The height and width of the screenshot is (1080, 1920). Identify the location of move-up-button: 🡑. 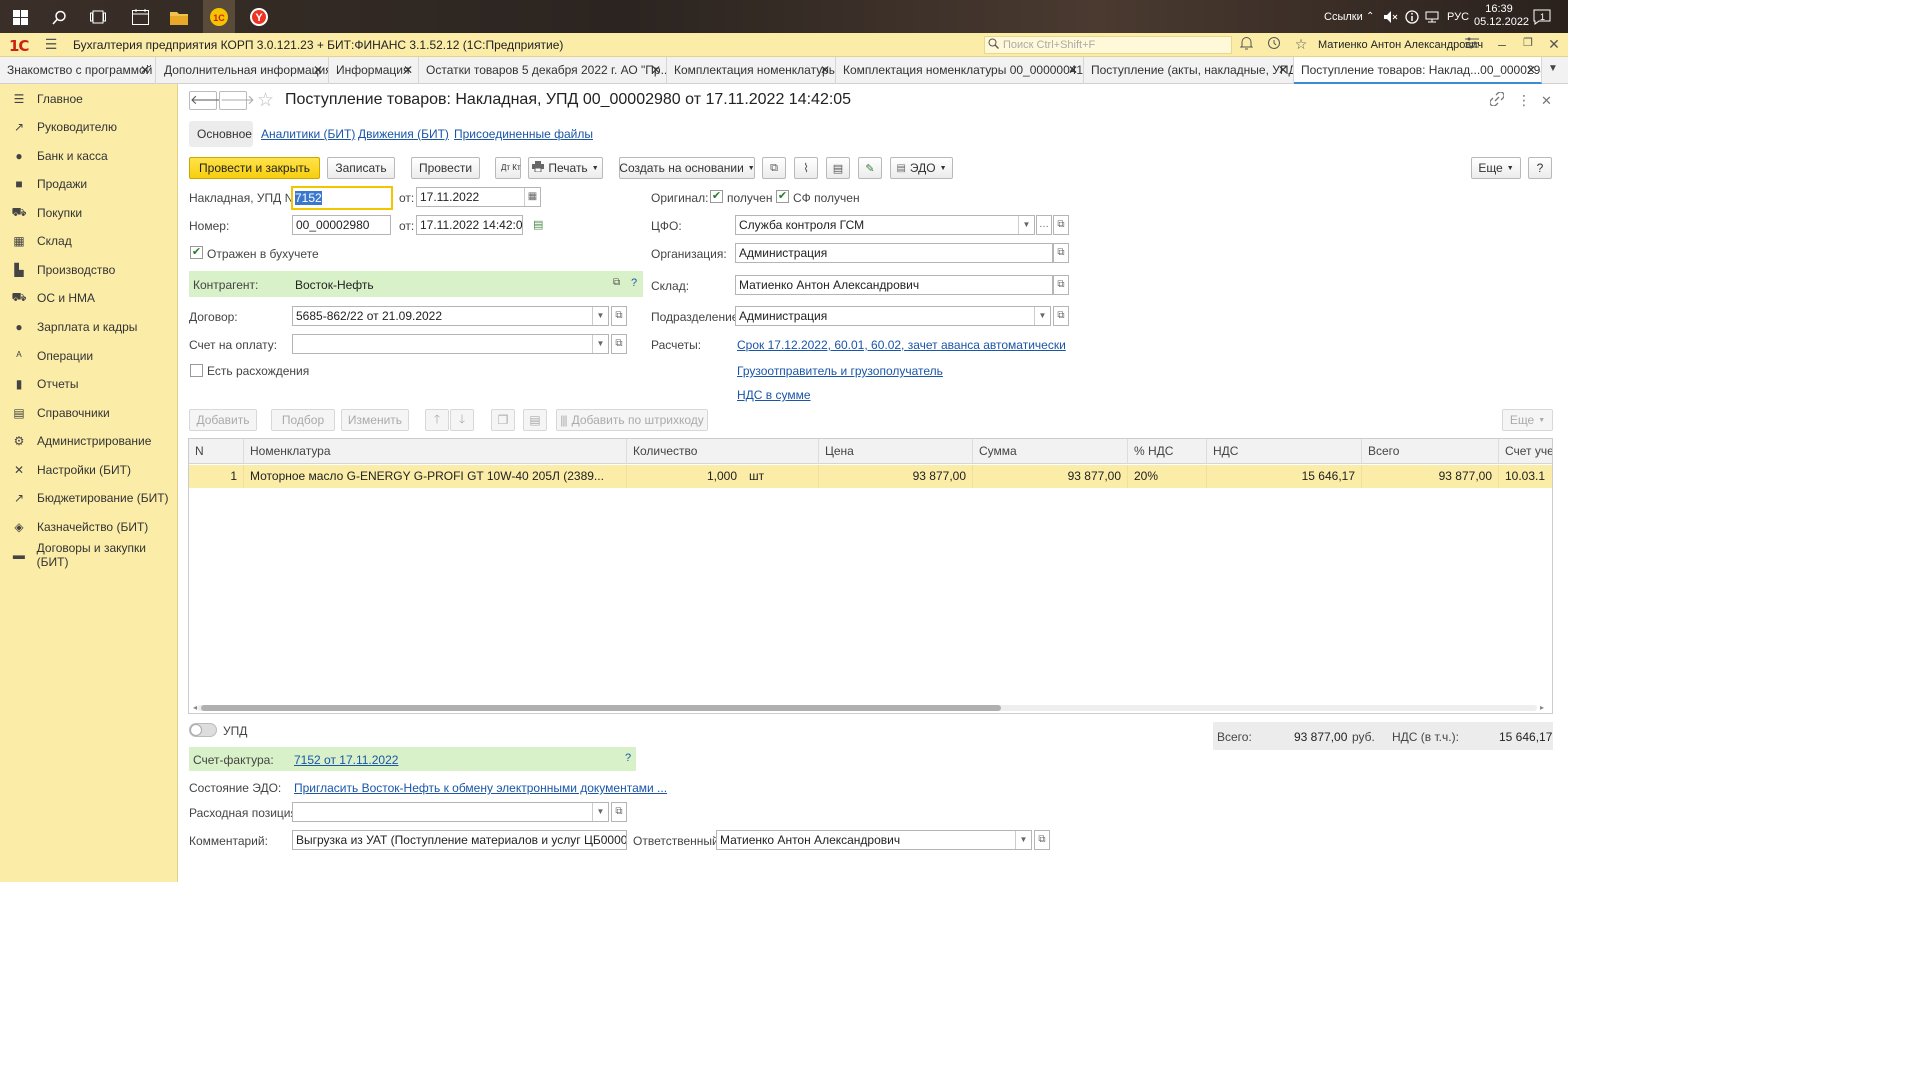
(437, 420).